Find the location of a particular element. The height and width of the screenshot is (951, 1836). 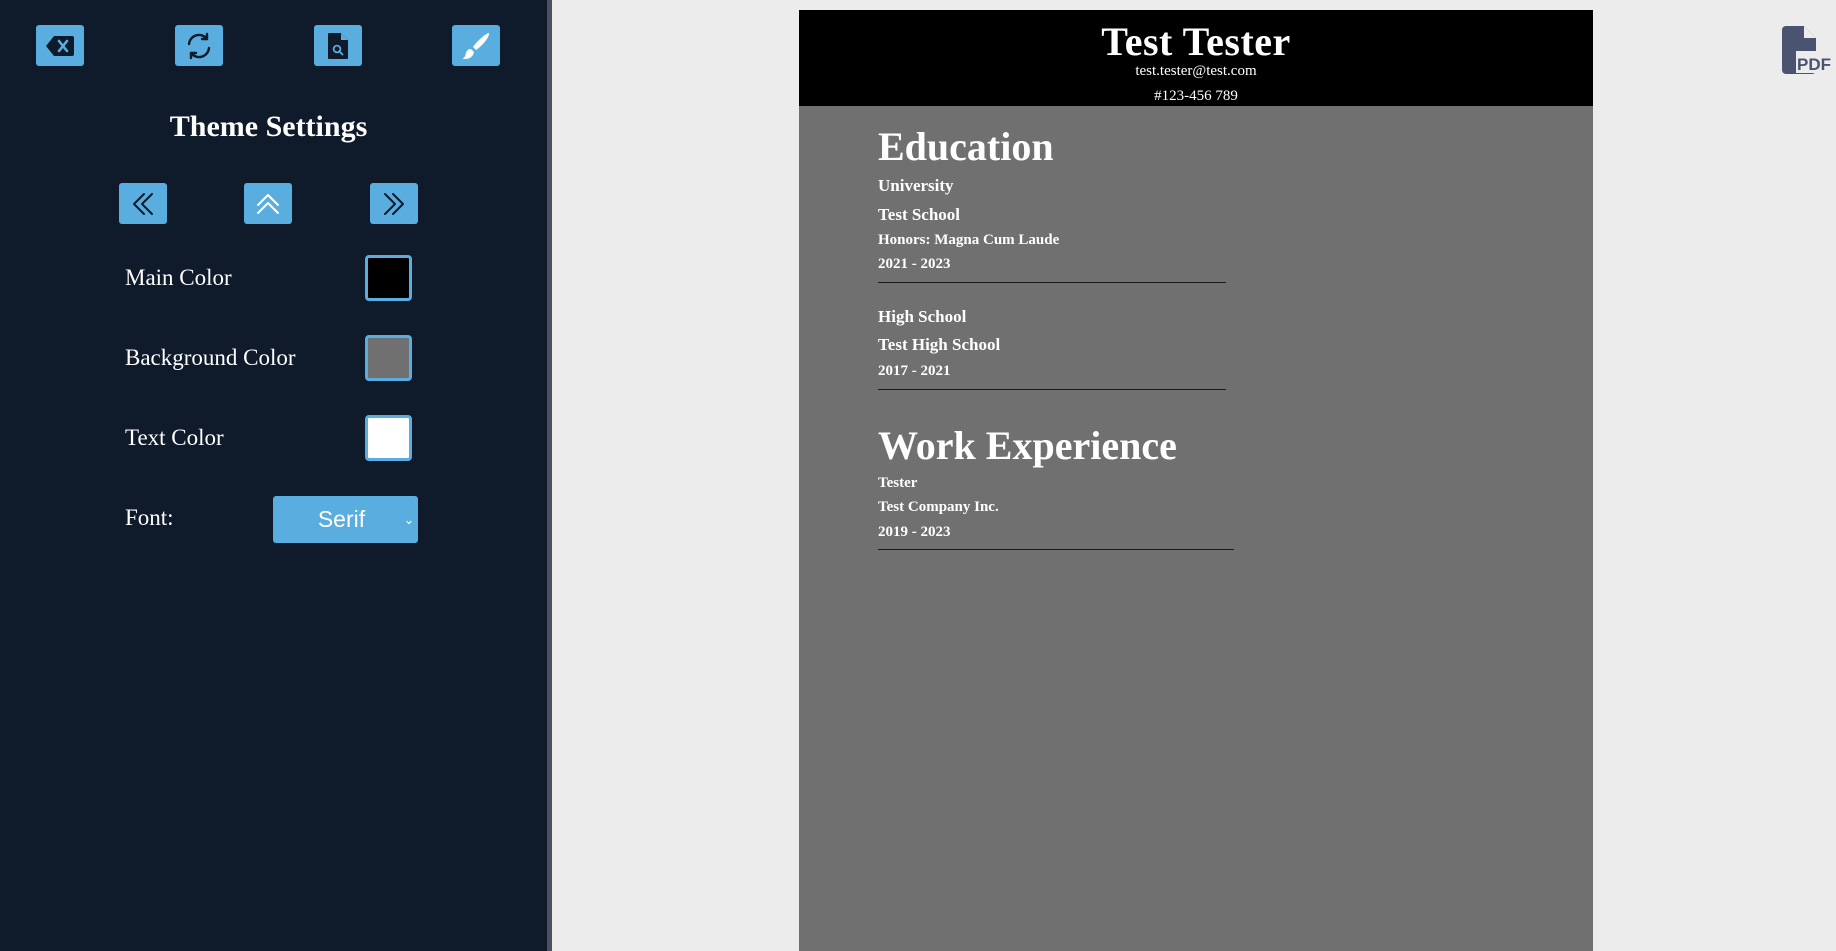

main-color-picker is located at coordinates (388, 278).